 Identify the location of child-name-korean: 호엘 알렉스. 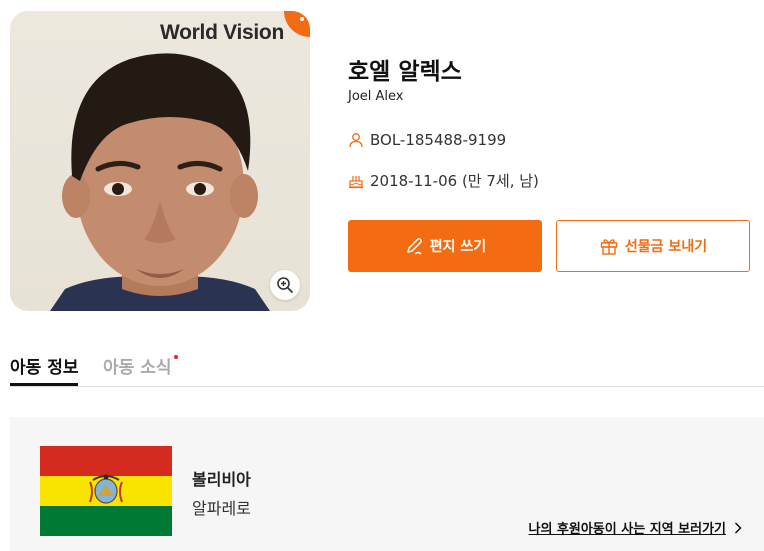
(405, 72).